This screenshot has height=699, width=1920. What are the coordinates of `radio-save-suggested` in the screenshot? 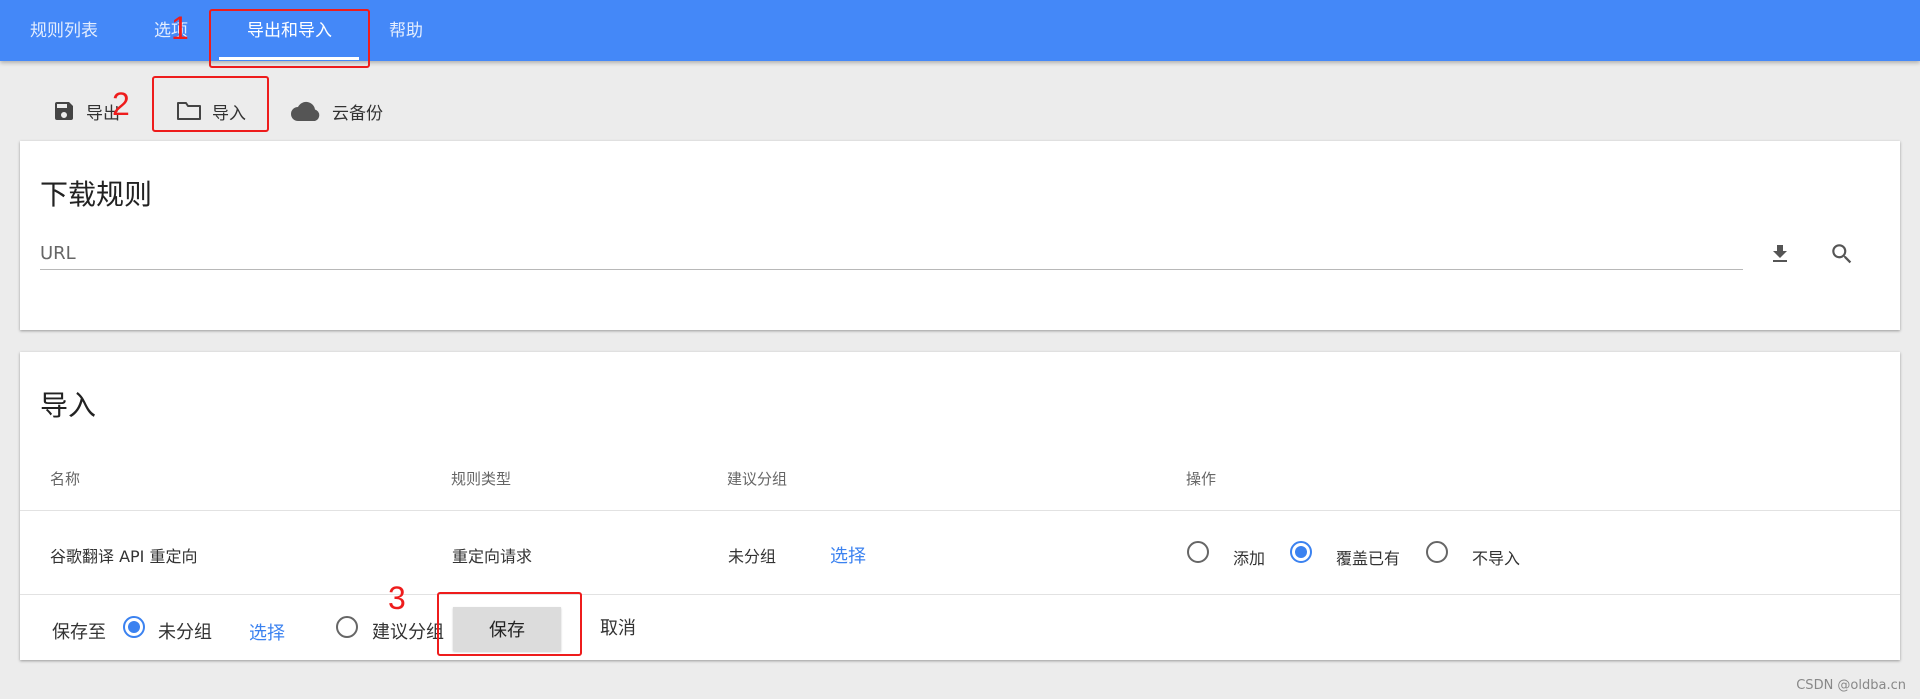 It's located at (347, 627).